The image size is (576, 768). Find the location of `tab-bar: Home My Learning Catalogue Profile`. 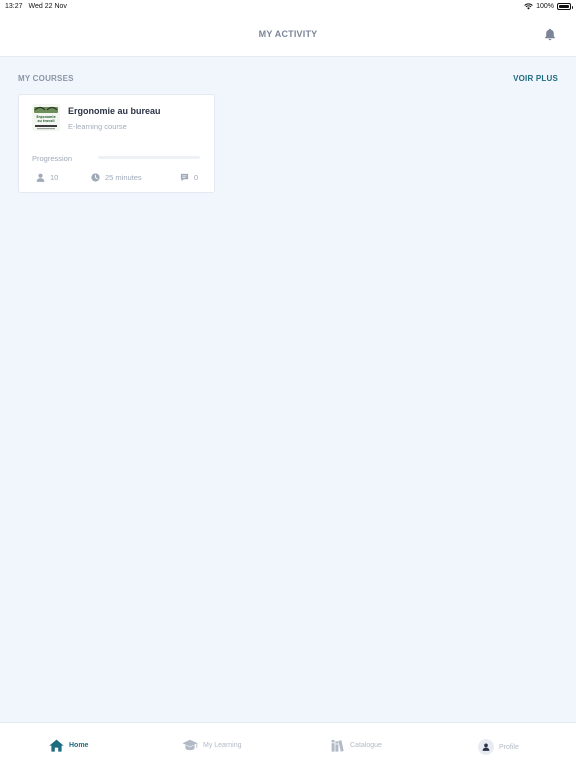

tab-bar: Home My Learning Catalogue Profile is located at coordinates (288, 745).